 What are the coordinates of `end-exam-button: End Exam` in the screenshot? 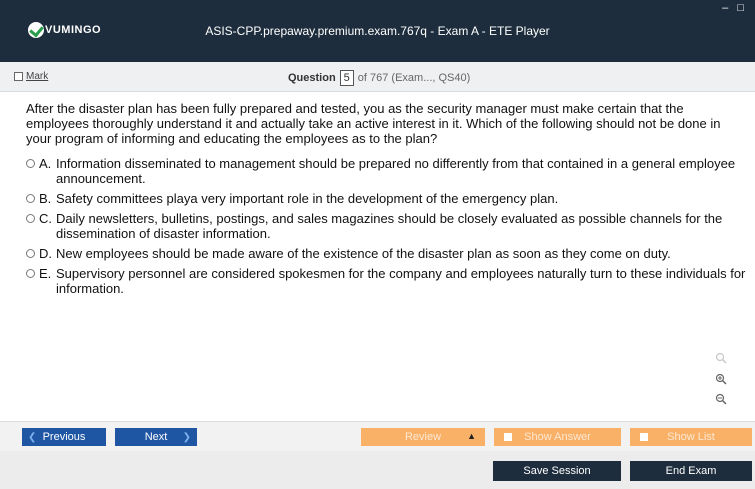 It's located at (691, 471).